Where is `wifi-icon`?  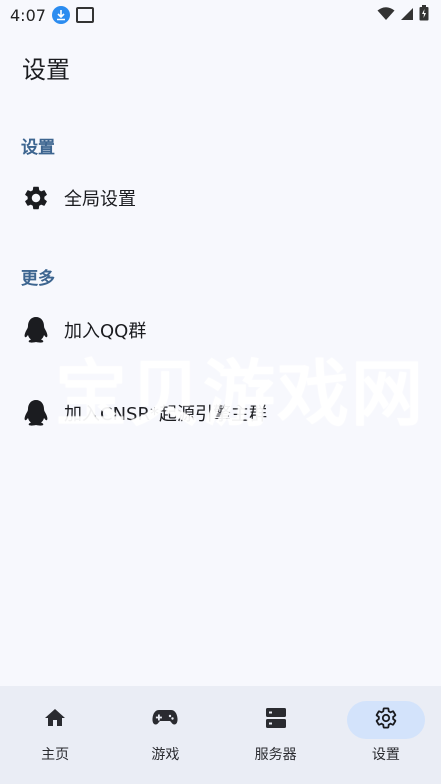 wifi-icon is located at coordinates (386, 15).